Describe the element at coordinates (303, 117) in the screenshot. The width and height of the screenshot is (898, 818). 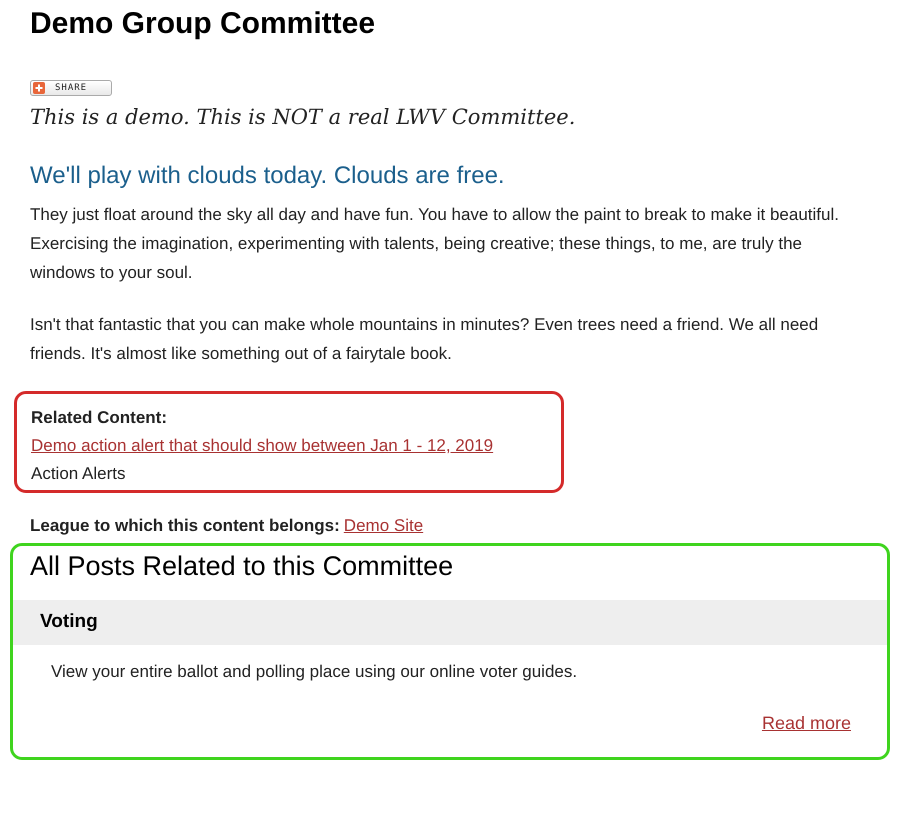
I see `disclaimer-text: This is a demo. This is NOT a real LWV Committee.` at that location.